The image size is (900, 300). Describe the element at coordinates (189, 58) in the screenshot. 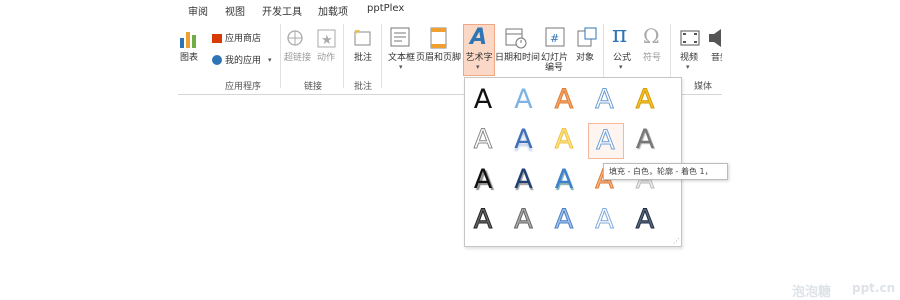

I see `chart-button: 图表` at that location.